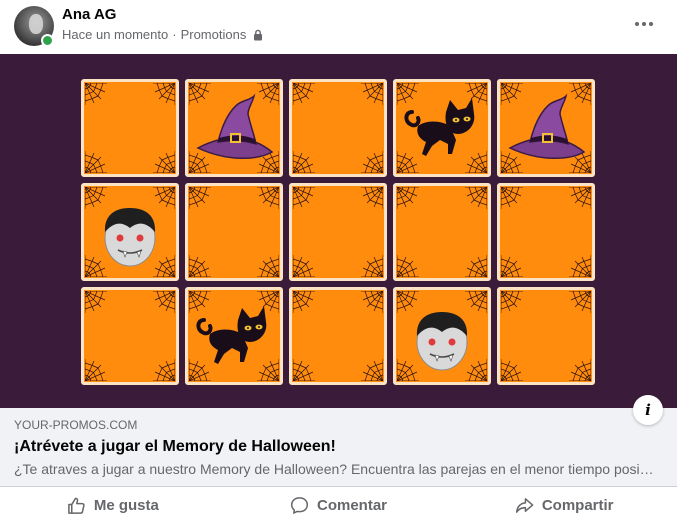 The height and width of the screenshot is (523, 677). What do you see at coordinates (648, 410) in the screenshot?
I see `info-button: i` at bounding box center [648, 410].